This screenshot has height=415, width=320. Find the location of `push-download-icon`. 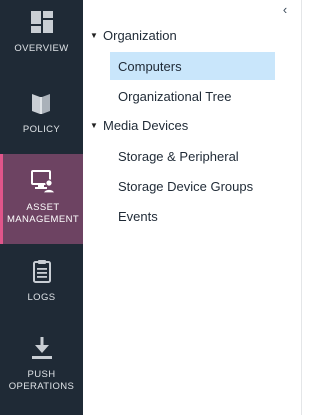

push-download-icon is located at coordinates (41, 348).